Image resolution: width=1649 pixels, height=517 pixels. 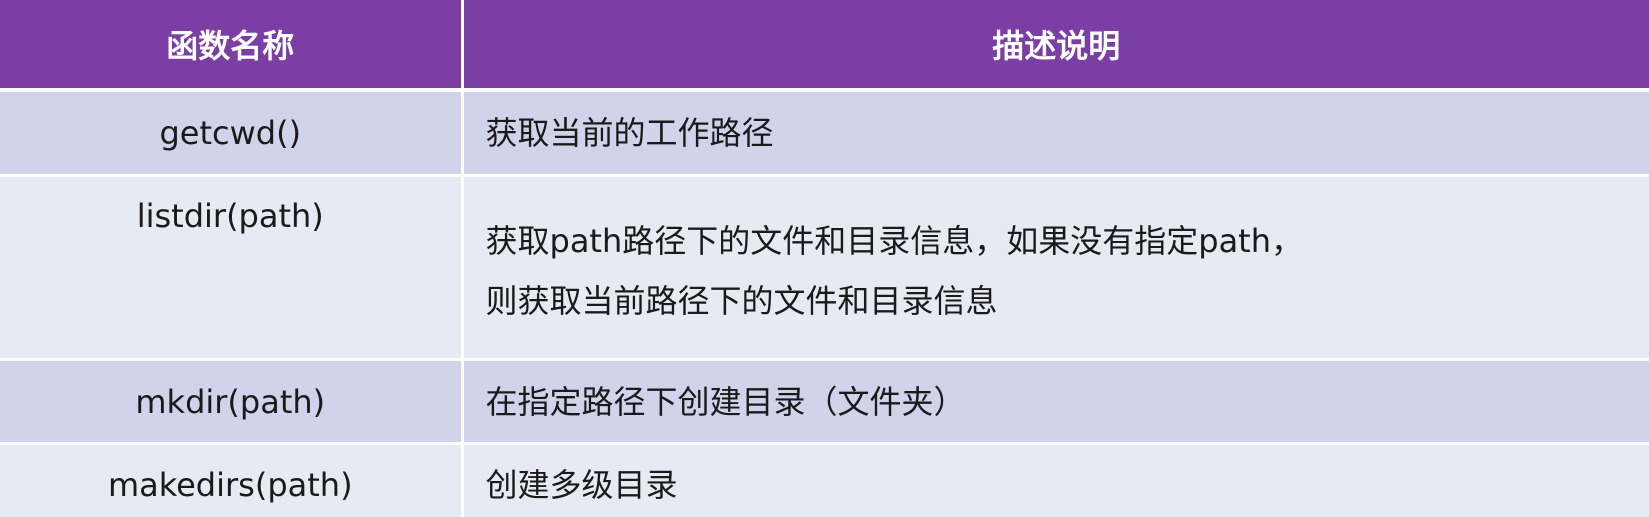 I want to click on description-line: 则获取当前路径下的文件和目录信息, so click(x=741, y=300).